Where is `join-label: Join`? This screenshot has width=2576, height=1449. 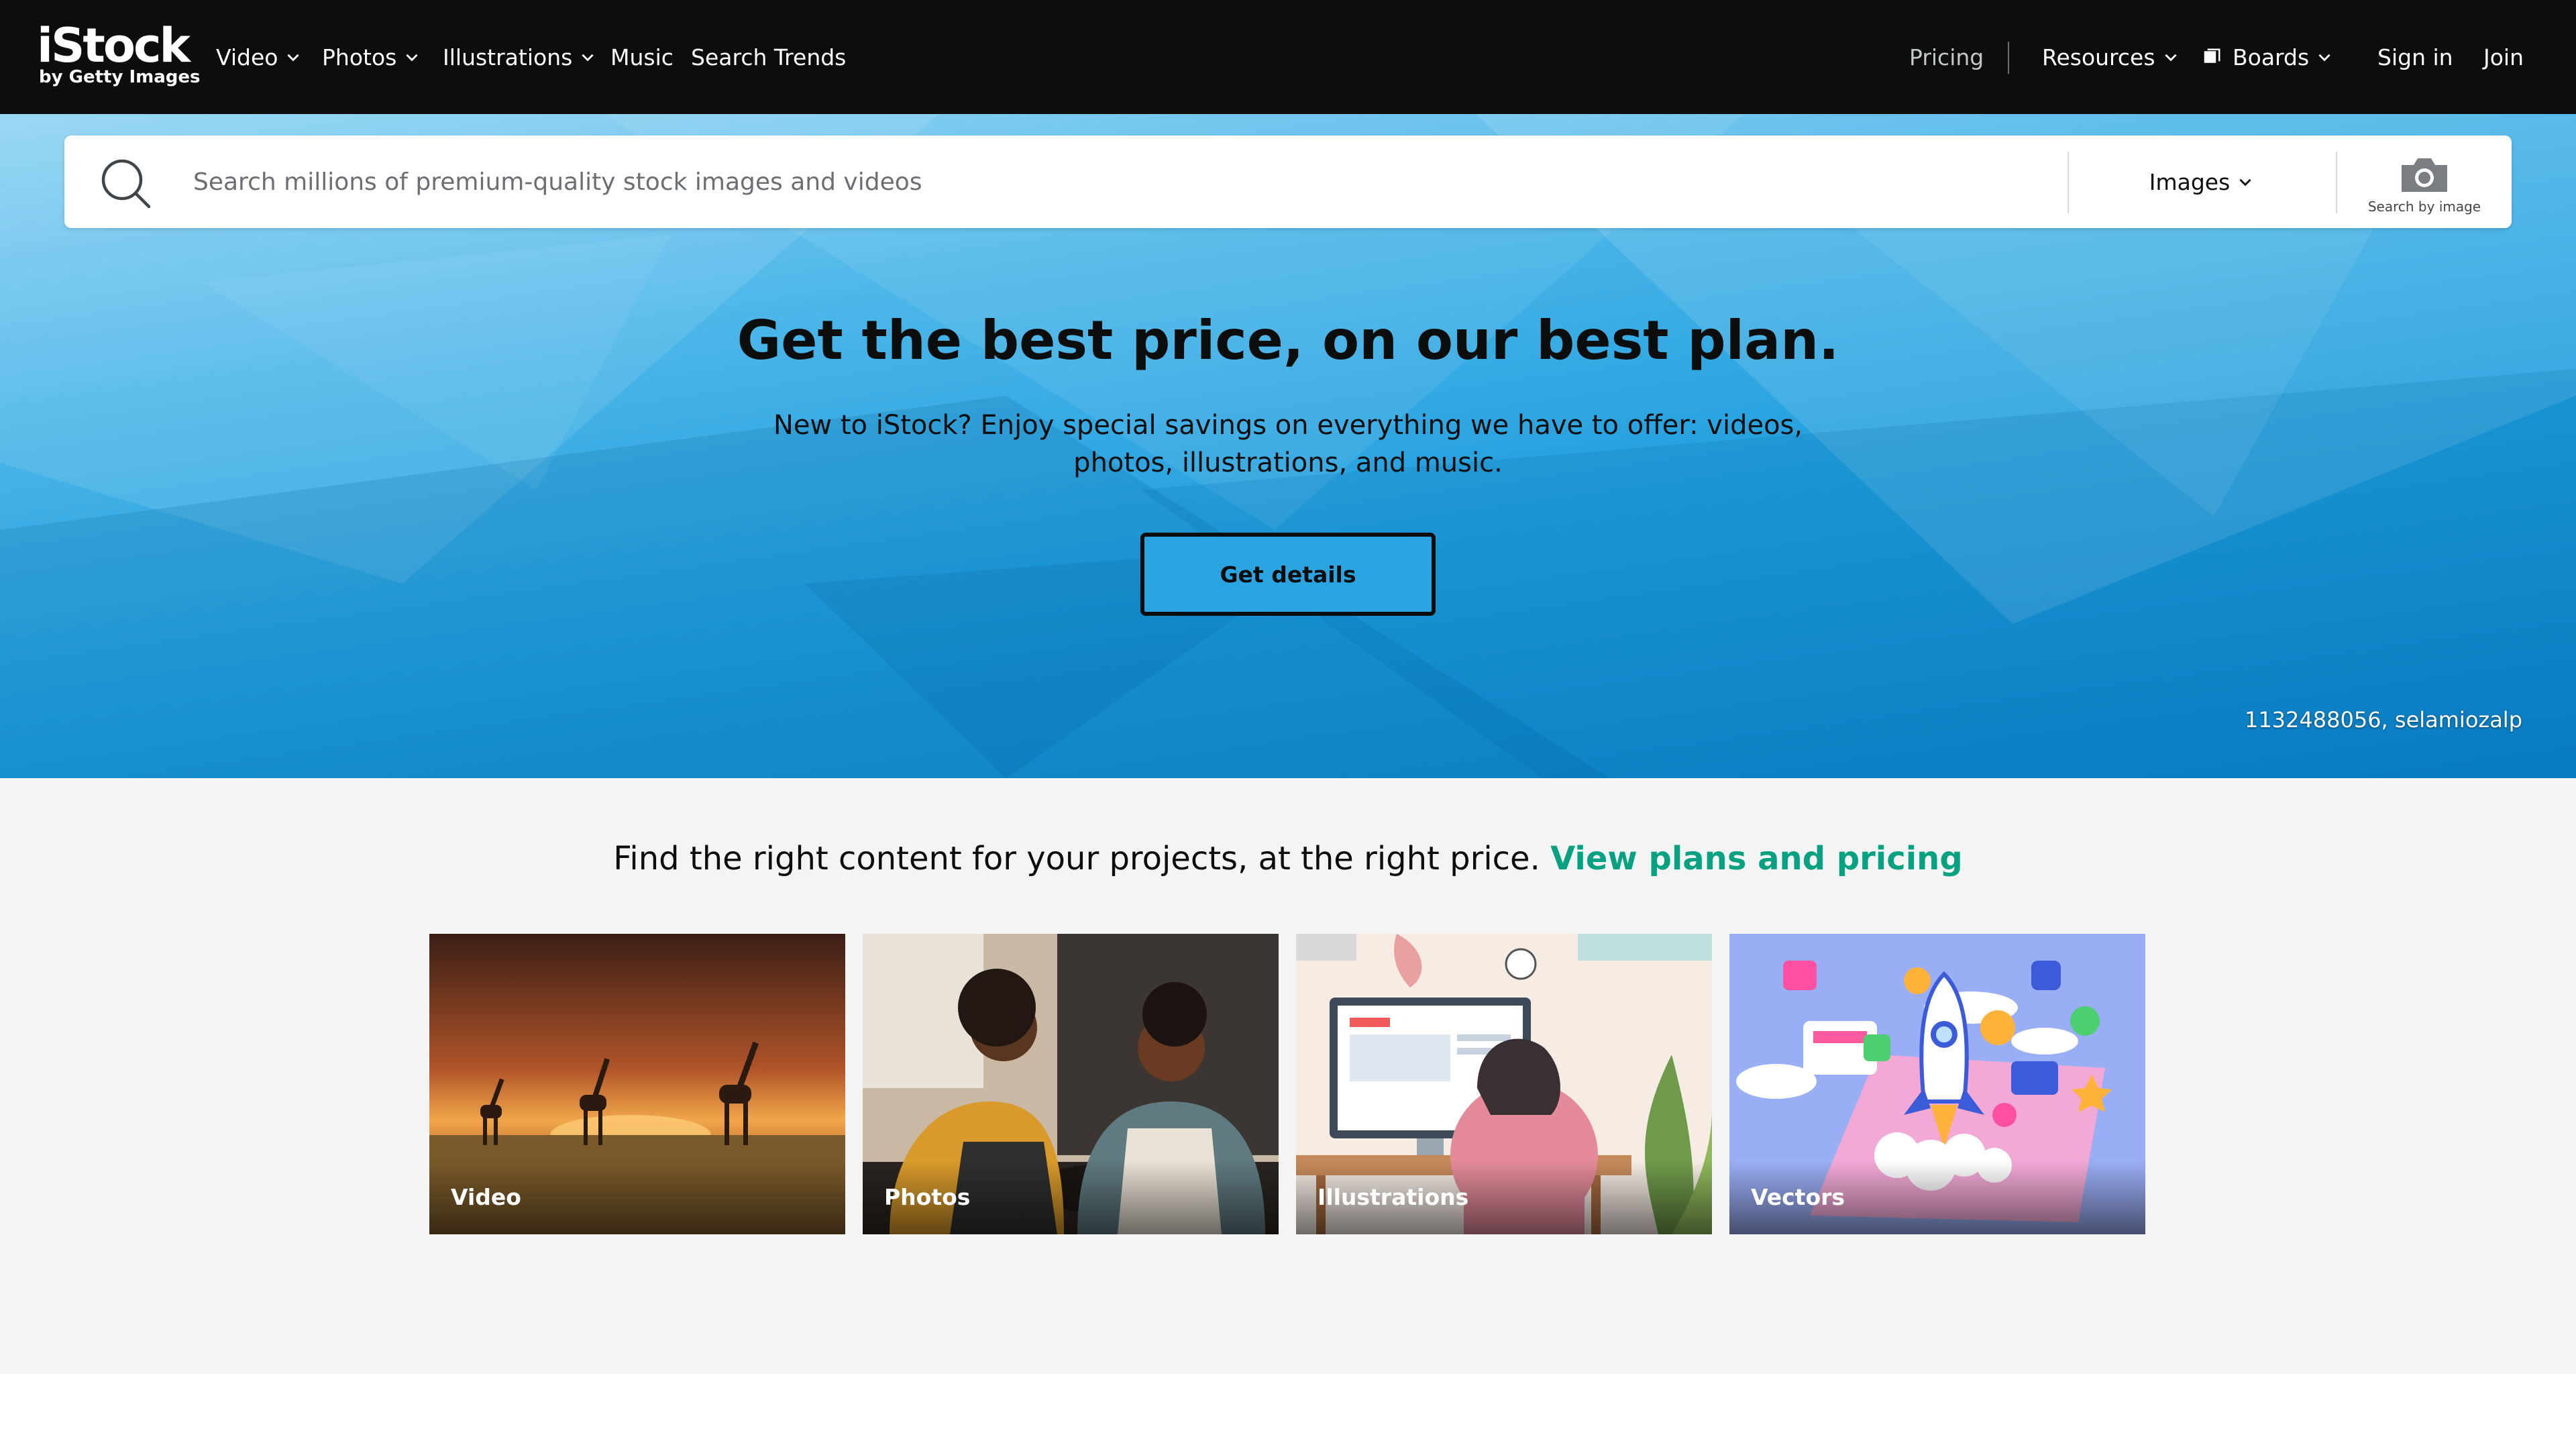 join-label: Join is located at coordinates (2503, 57).